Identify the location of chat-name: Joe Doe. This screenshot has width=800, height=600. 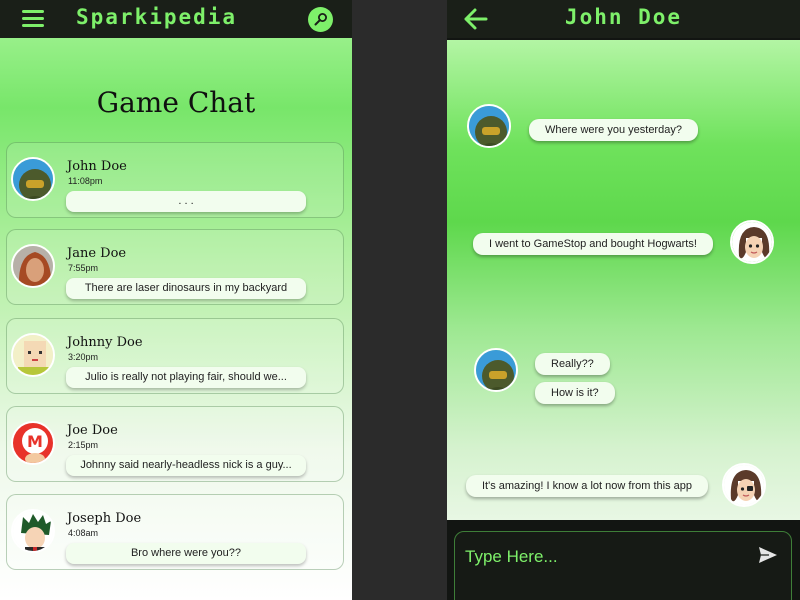
(92, 430).